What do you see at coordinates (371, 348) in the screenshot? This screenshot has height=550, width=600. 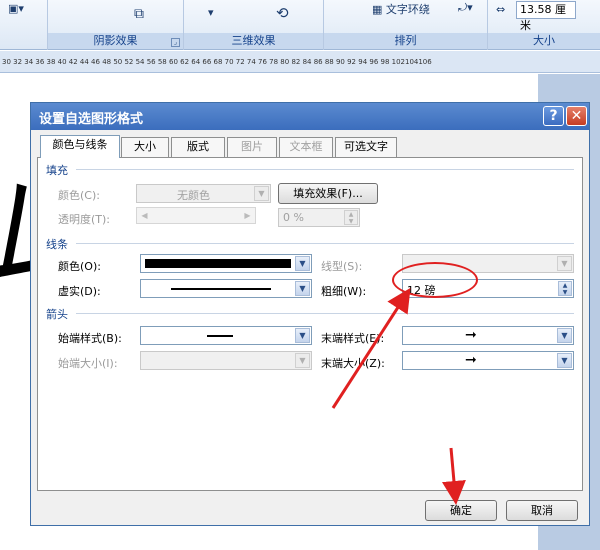 I see `annotation-arrow-weight` at bounding box center [371, 348].